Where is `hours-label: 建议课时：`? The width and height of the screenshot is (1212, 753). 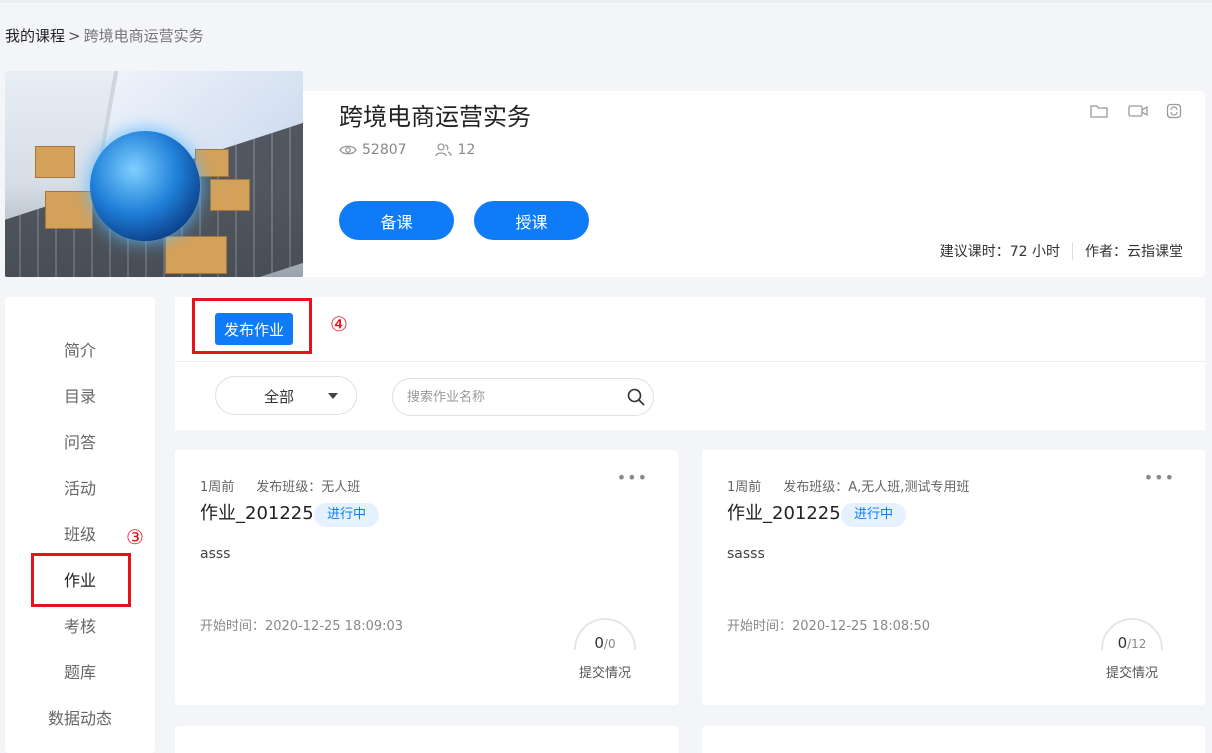
hours-label: 建议课时： is located at coordinates (974, 252).